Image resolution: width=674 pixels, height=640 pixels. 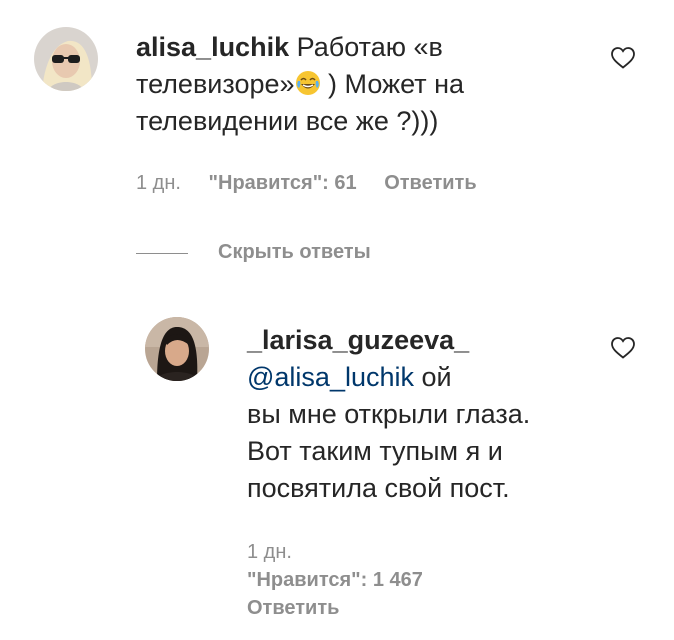 I want to click on reply-time: 1 дн., so click(x=335, y=552).